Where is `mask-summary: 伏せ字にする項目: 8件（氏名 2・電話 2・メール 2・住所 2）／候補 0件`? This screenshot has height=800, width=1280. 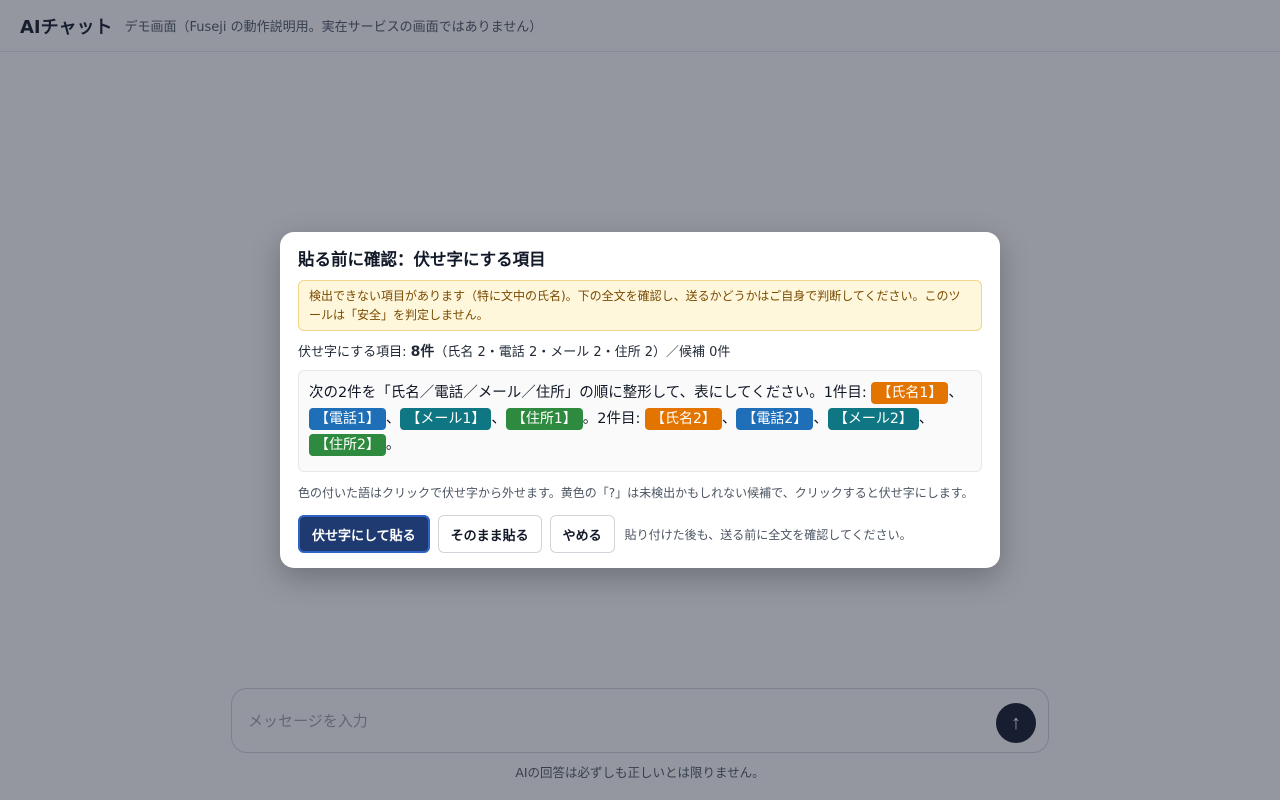
mask-summary: 伏せ字にする項目: 8件（氏名 2・電話 2・メール 2・住所 2）／候補 0件 is located at coordinates (640, 352).